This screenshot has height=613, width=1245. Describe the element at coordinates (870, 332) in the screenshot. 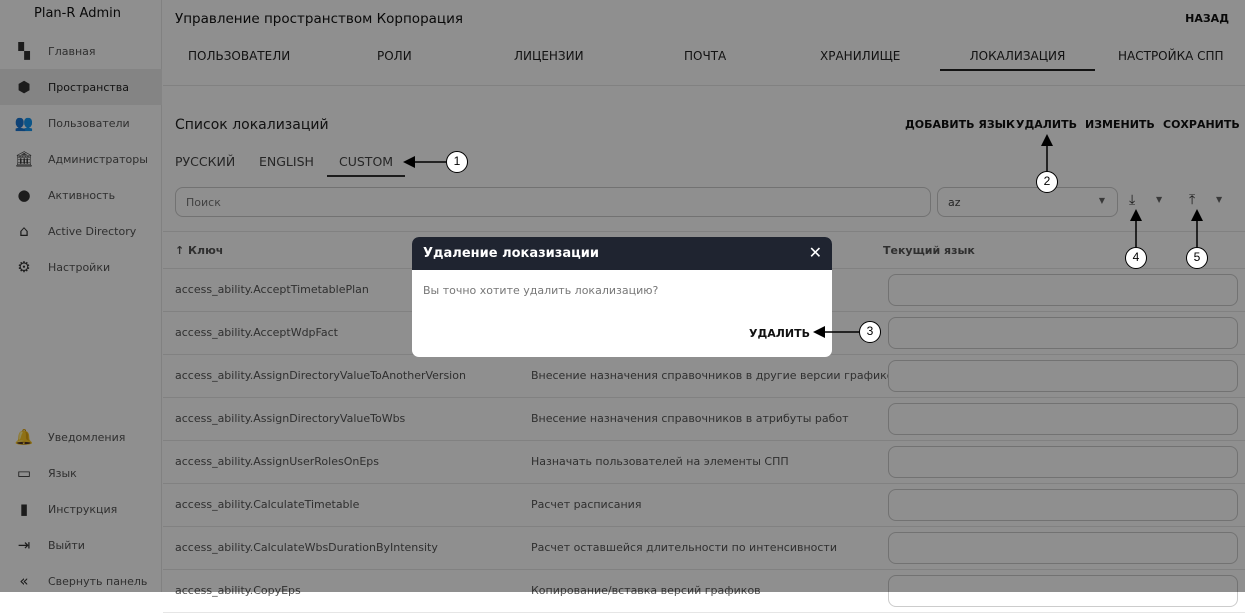

I see `annotation-3: 3` at that location.